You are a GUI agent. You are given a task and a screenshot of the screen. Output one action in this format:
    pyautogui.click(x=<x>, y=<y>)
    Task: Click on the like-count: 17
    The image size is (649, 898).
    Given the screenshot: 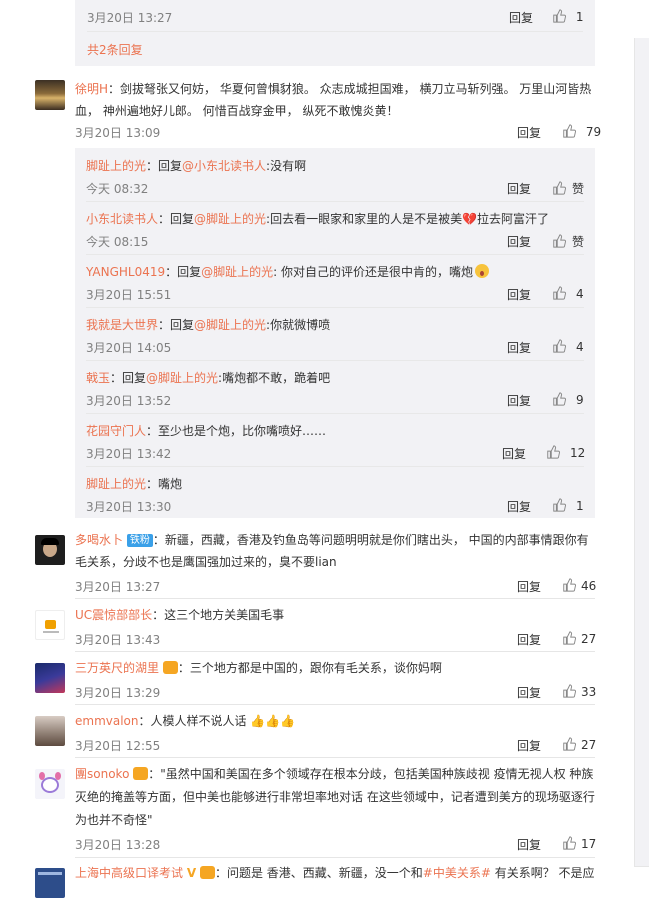 What is the action you would take?
    pyautogui.click(x=589, y=844)
    